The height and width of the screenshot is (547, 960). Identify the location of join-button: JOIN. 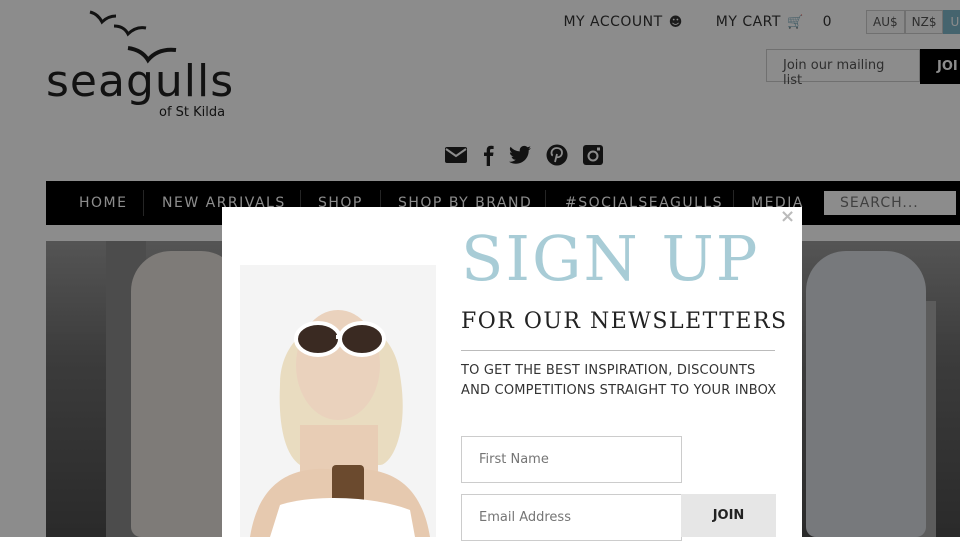
(728, 515).